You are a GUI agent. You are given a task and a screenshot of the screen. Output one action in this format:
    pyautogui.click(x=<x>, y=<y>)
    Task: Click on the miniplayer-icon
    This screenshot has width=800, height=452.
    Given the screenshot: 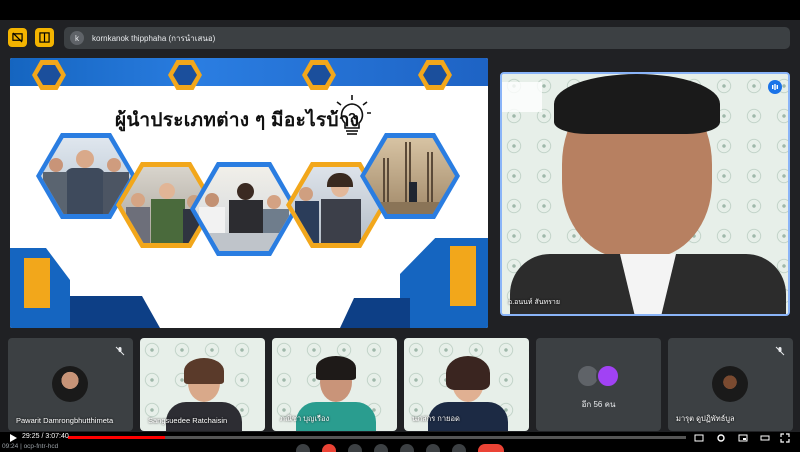 What is the action you would take?
    pyautogui.click(x=743, y=438)
    